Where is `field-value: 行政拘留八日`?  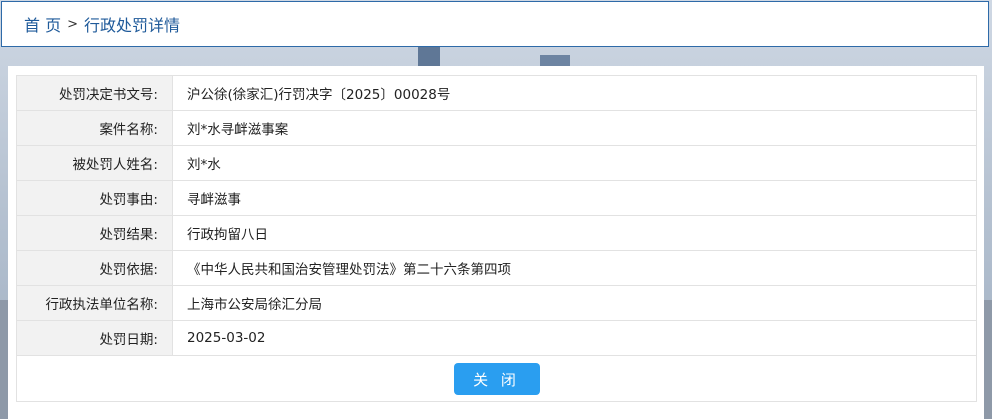
field-value: 行政拘留八日 is located at coordinates (574, 233).